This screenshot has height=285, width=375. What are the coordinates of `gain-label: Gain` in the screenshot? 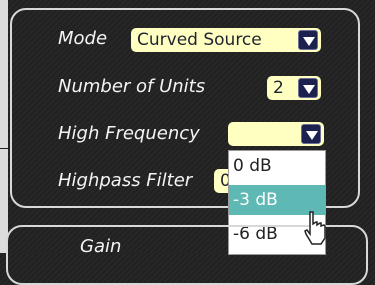 It's located at (101, 246).